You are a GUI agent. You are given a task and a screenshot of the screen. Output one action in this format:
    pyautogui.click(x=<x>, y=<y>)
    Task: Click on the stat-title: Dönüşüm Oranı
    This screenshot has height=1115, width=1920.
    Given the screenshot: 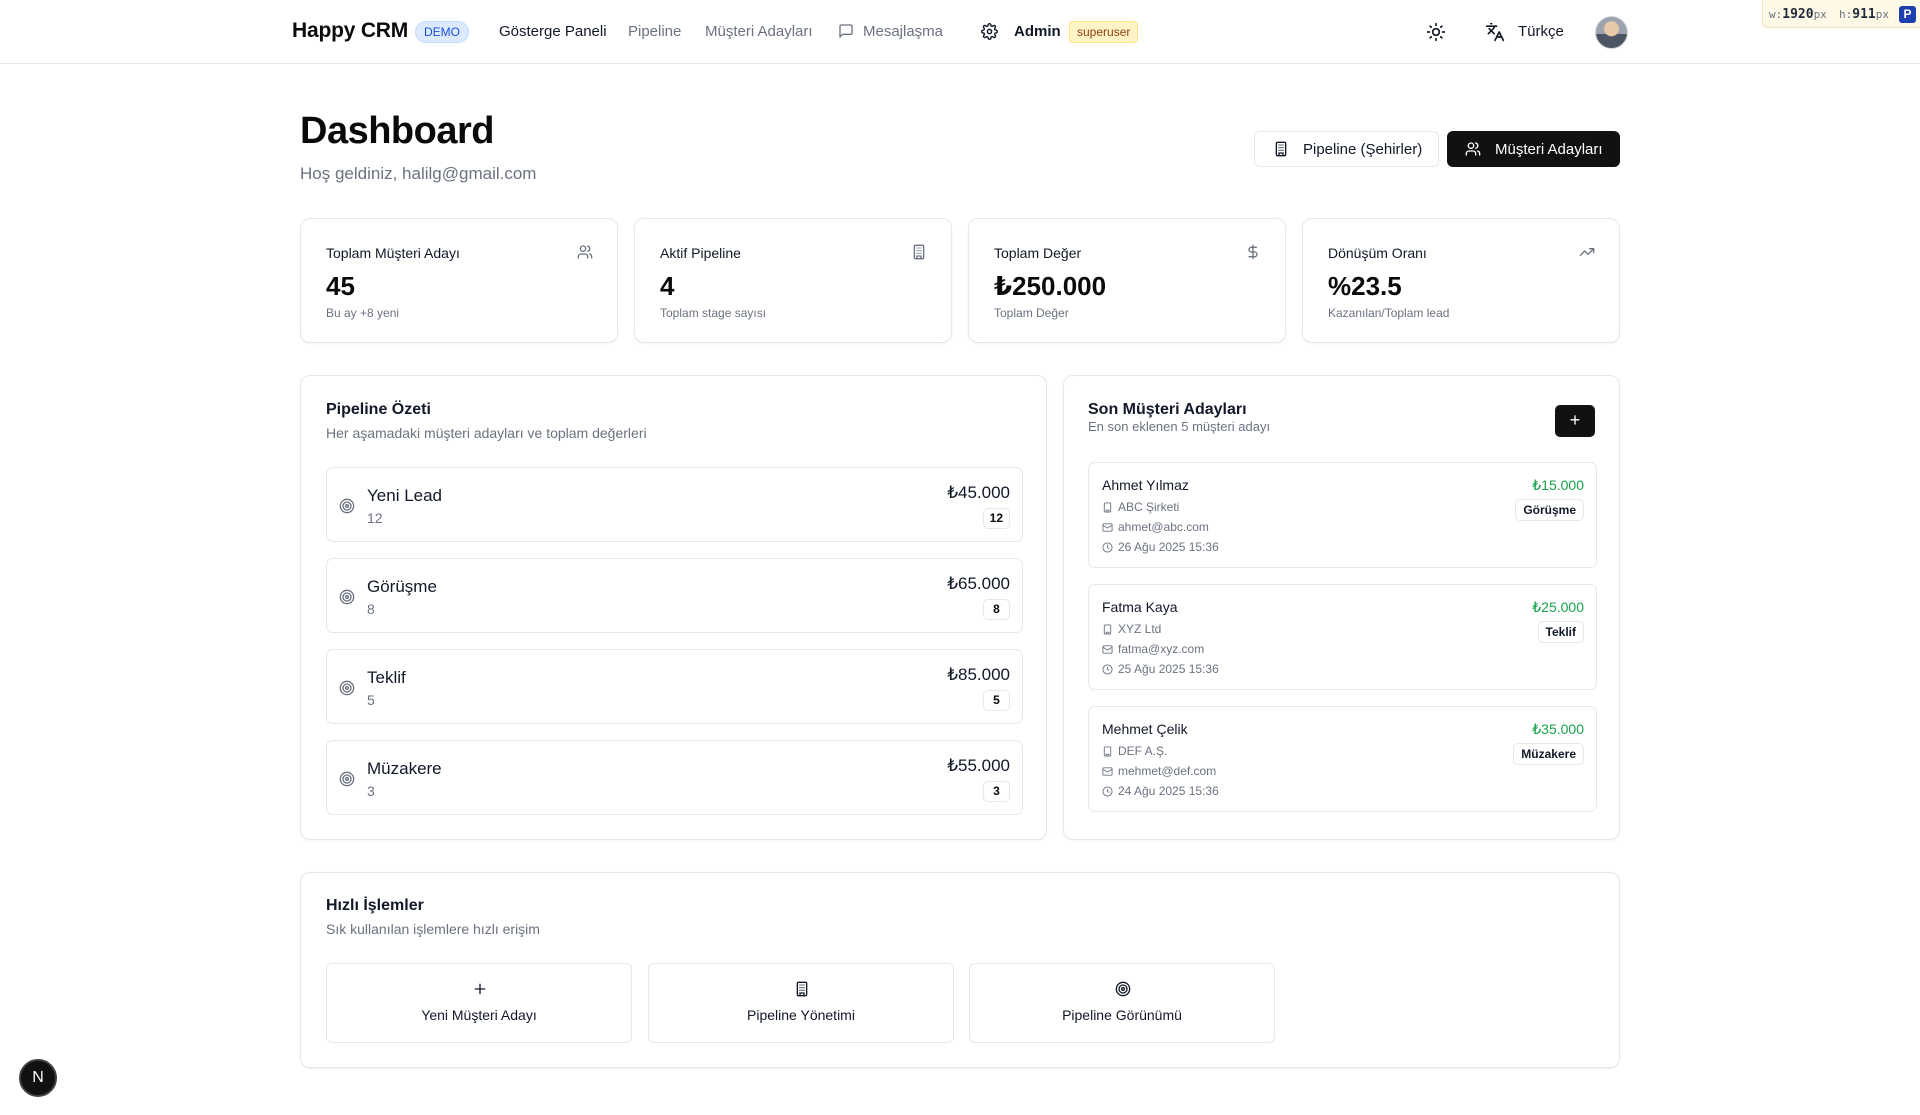 What is the action you would take?
    pyautogui.click(x=1377, y=253)
    